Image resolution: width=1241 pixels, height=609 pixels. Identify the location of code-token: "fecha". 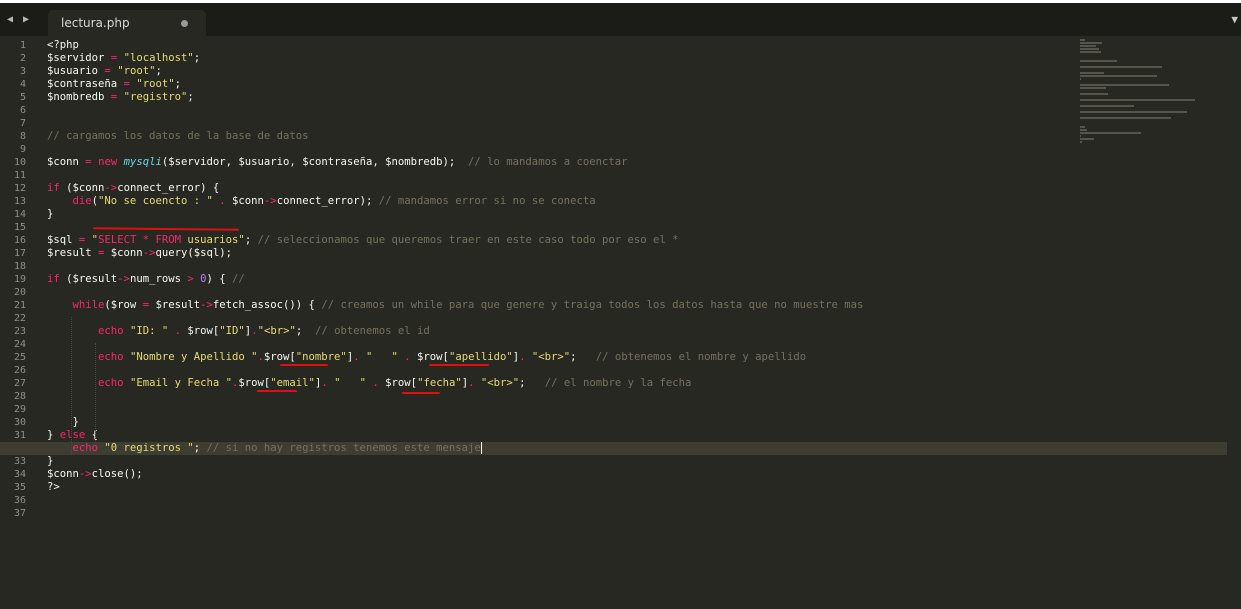
(439, 383).